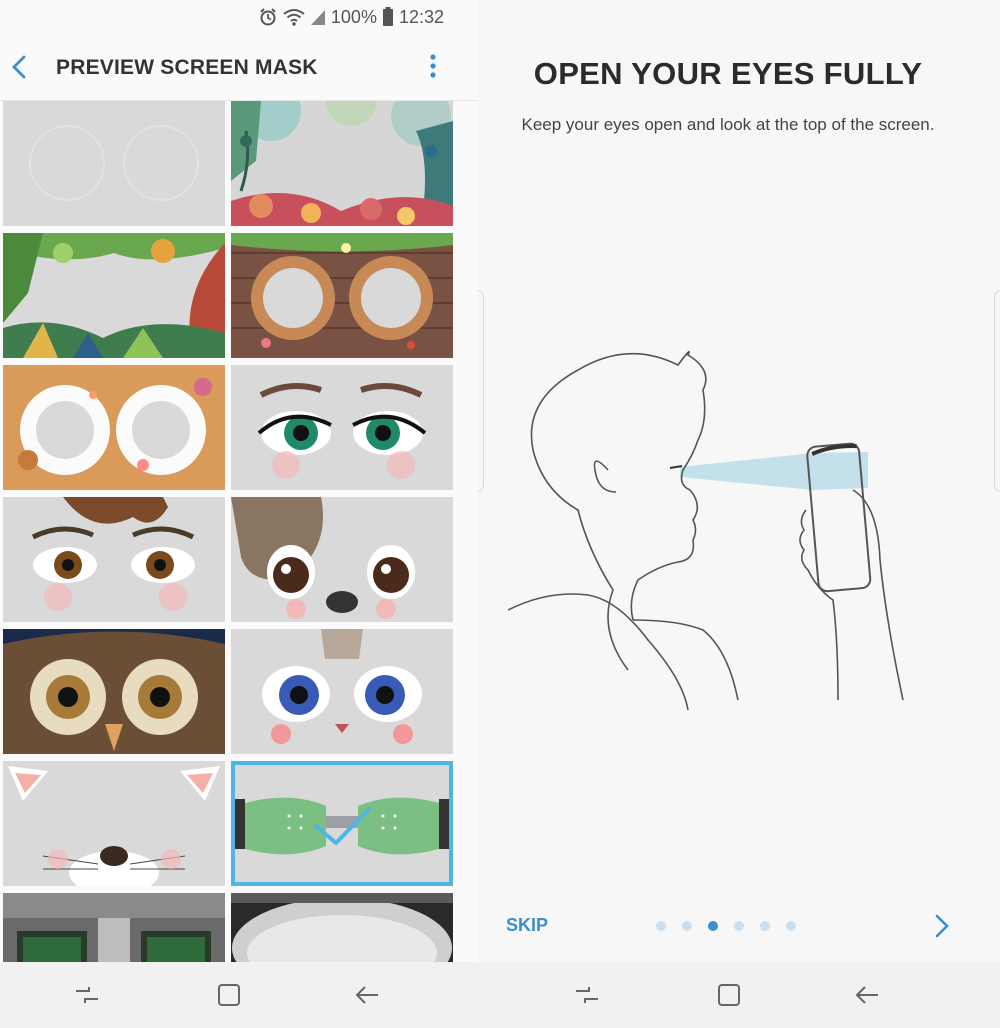  What do you see at coordinates (342, 691) in the screenshot?
I see `mask-tile-kitten` at bounding box center [342, 691].